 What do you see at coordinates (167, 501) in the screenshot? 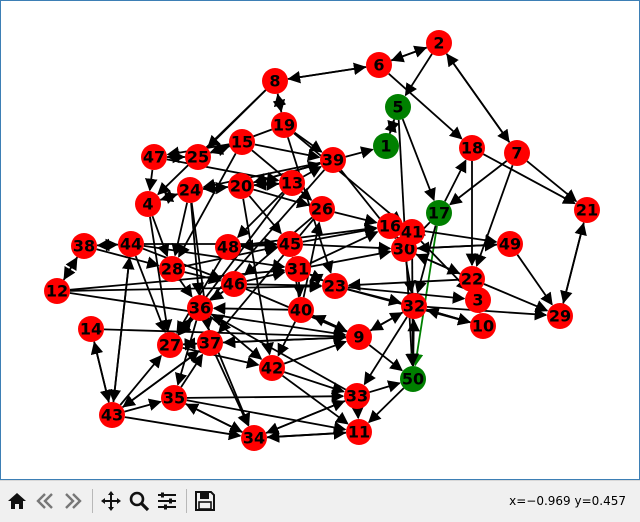
I see `configure-subplots-button` at bounding box center [167, 501].